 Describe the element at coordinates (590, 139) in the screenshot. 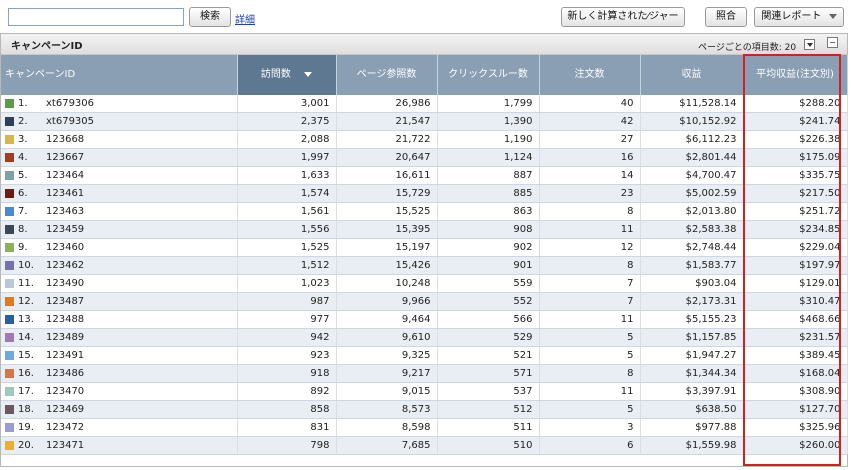

I see `orders-cell: 27` at that location.